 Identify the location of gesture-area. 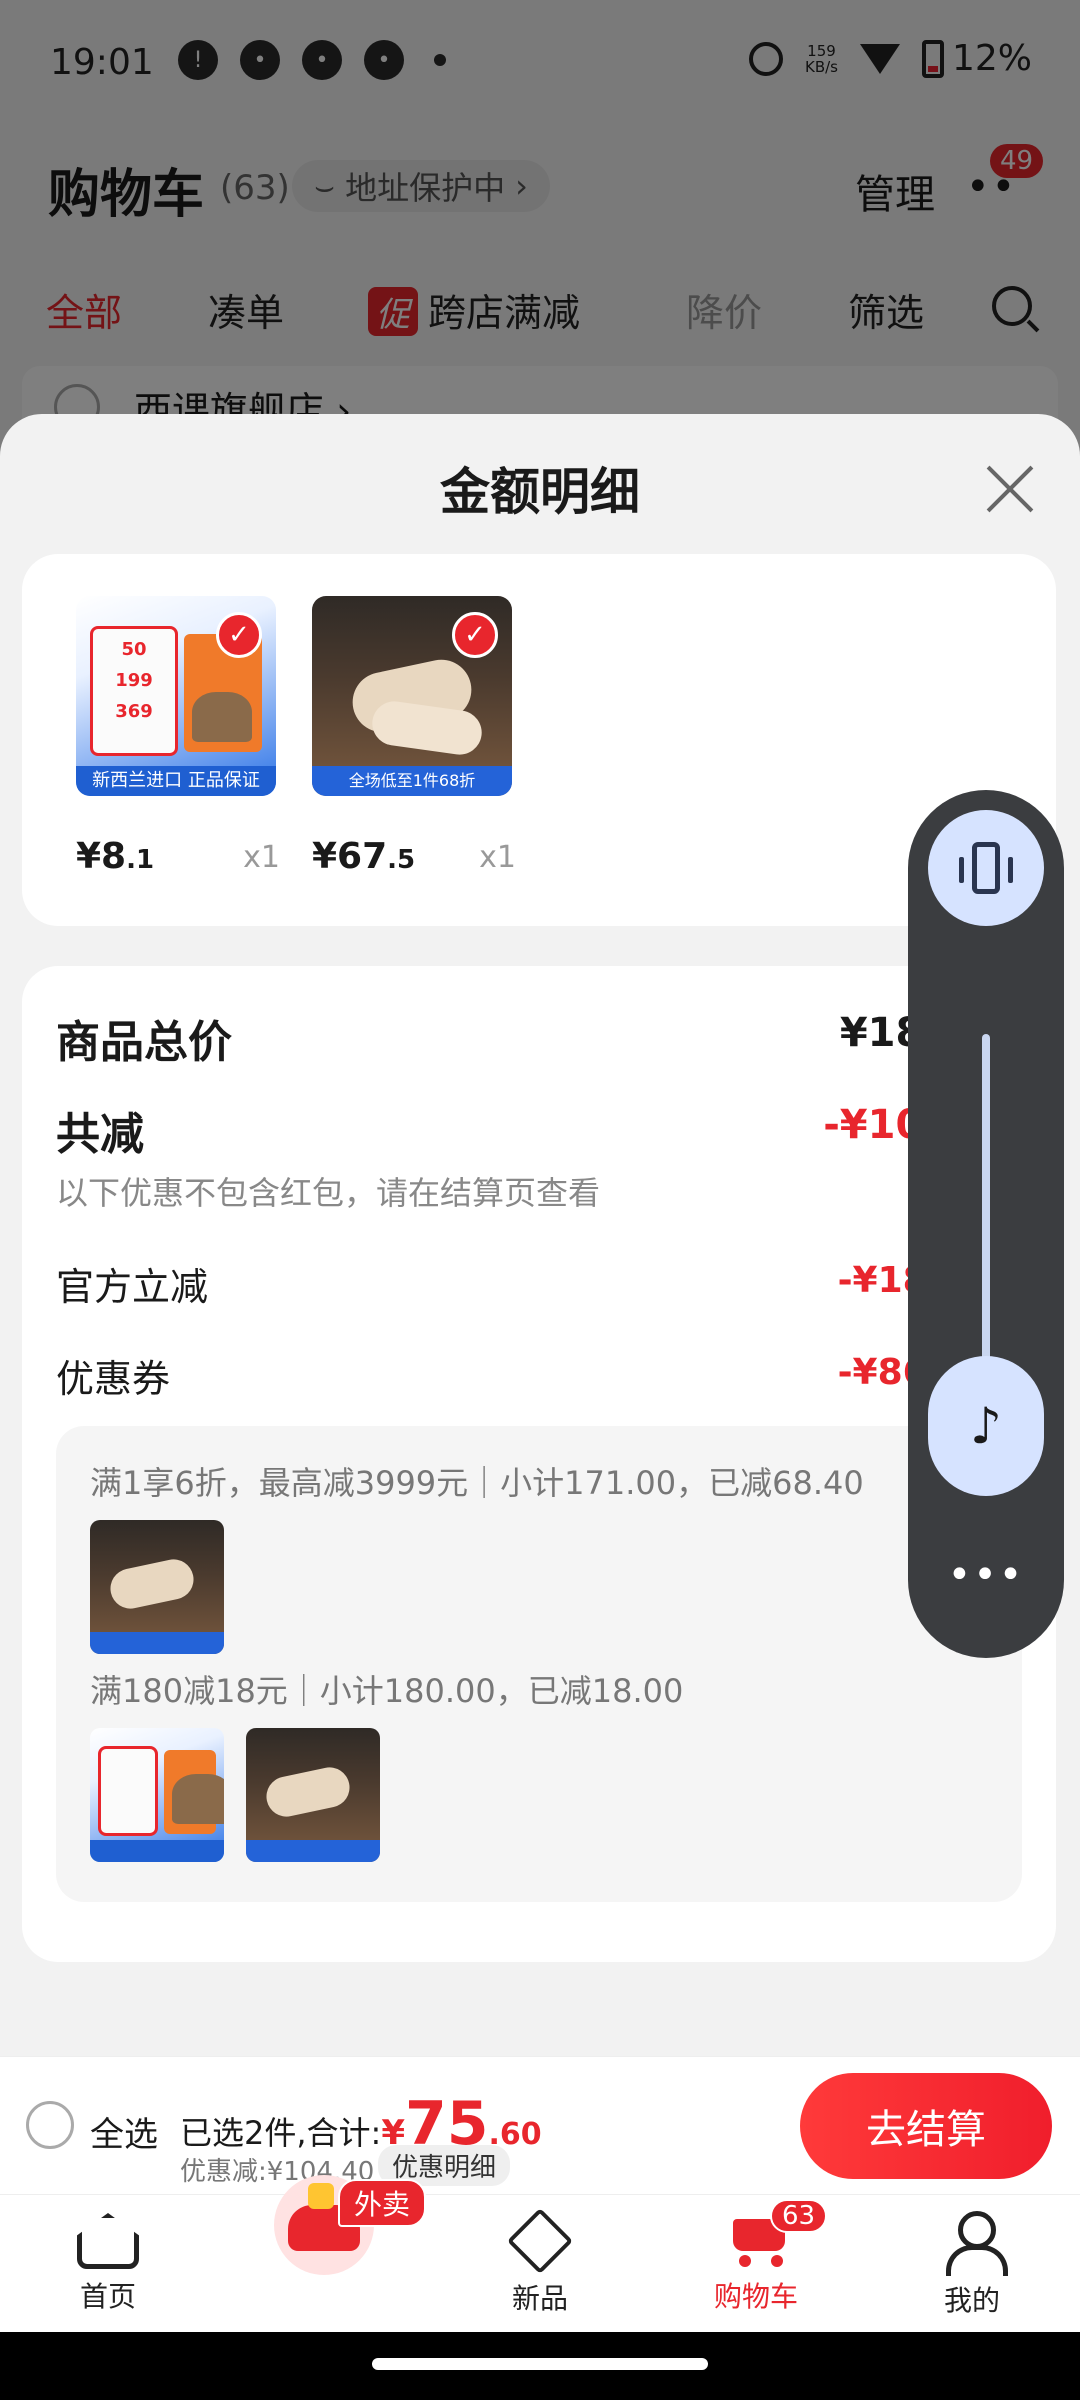
(540, 2366).